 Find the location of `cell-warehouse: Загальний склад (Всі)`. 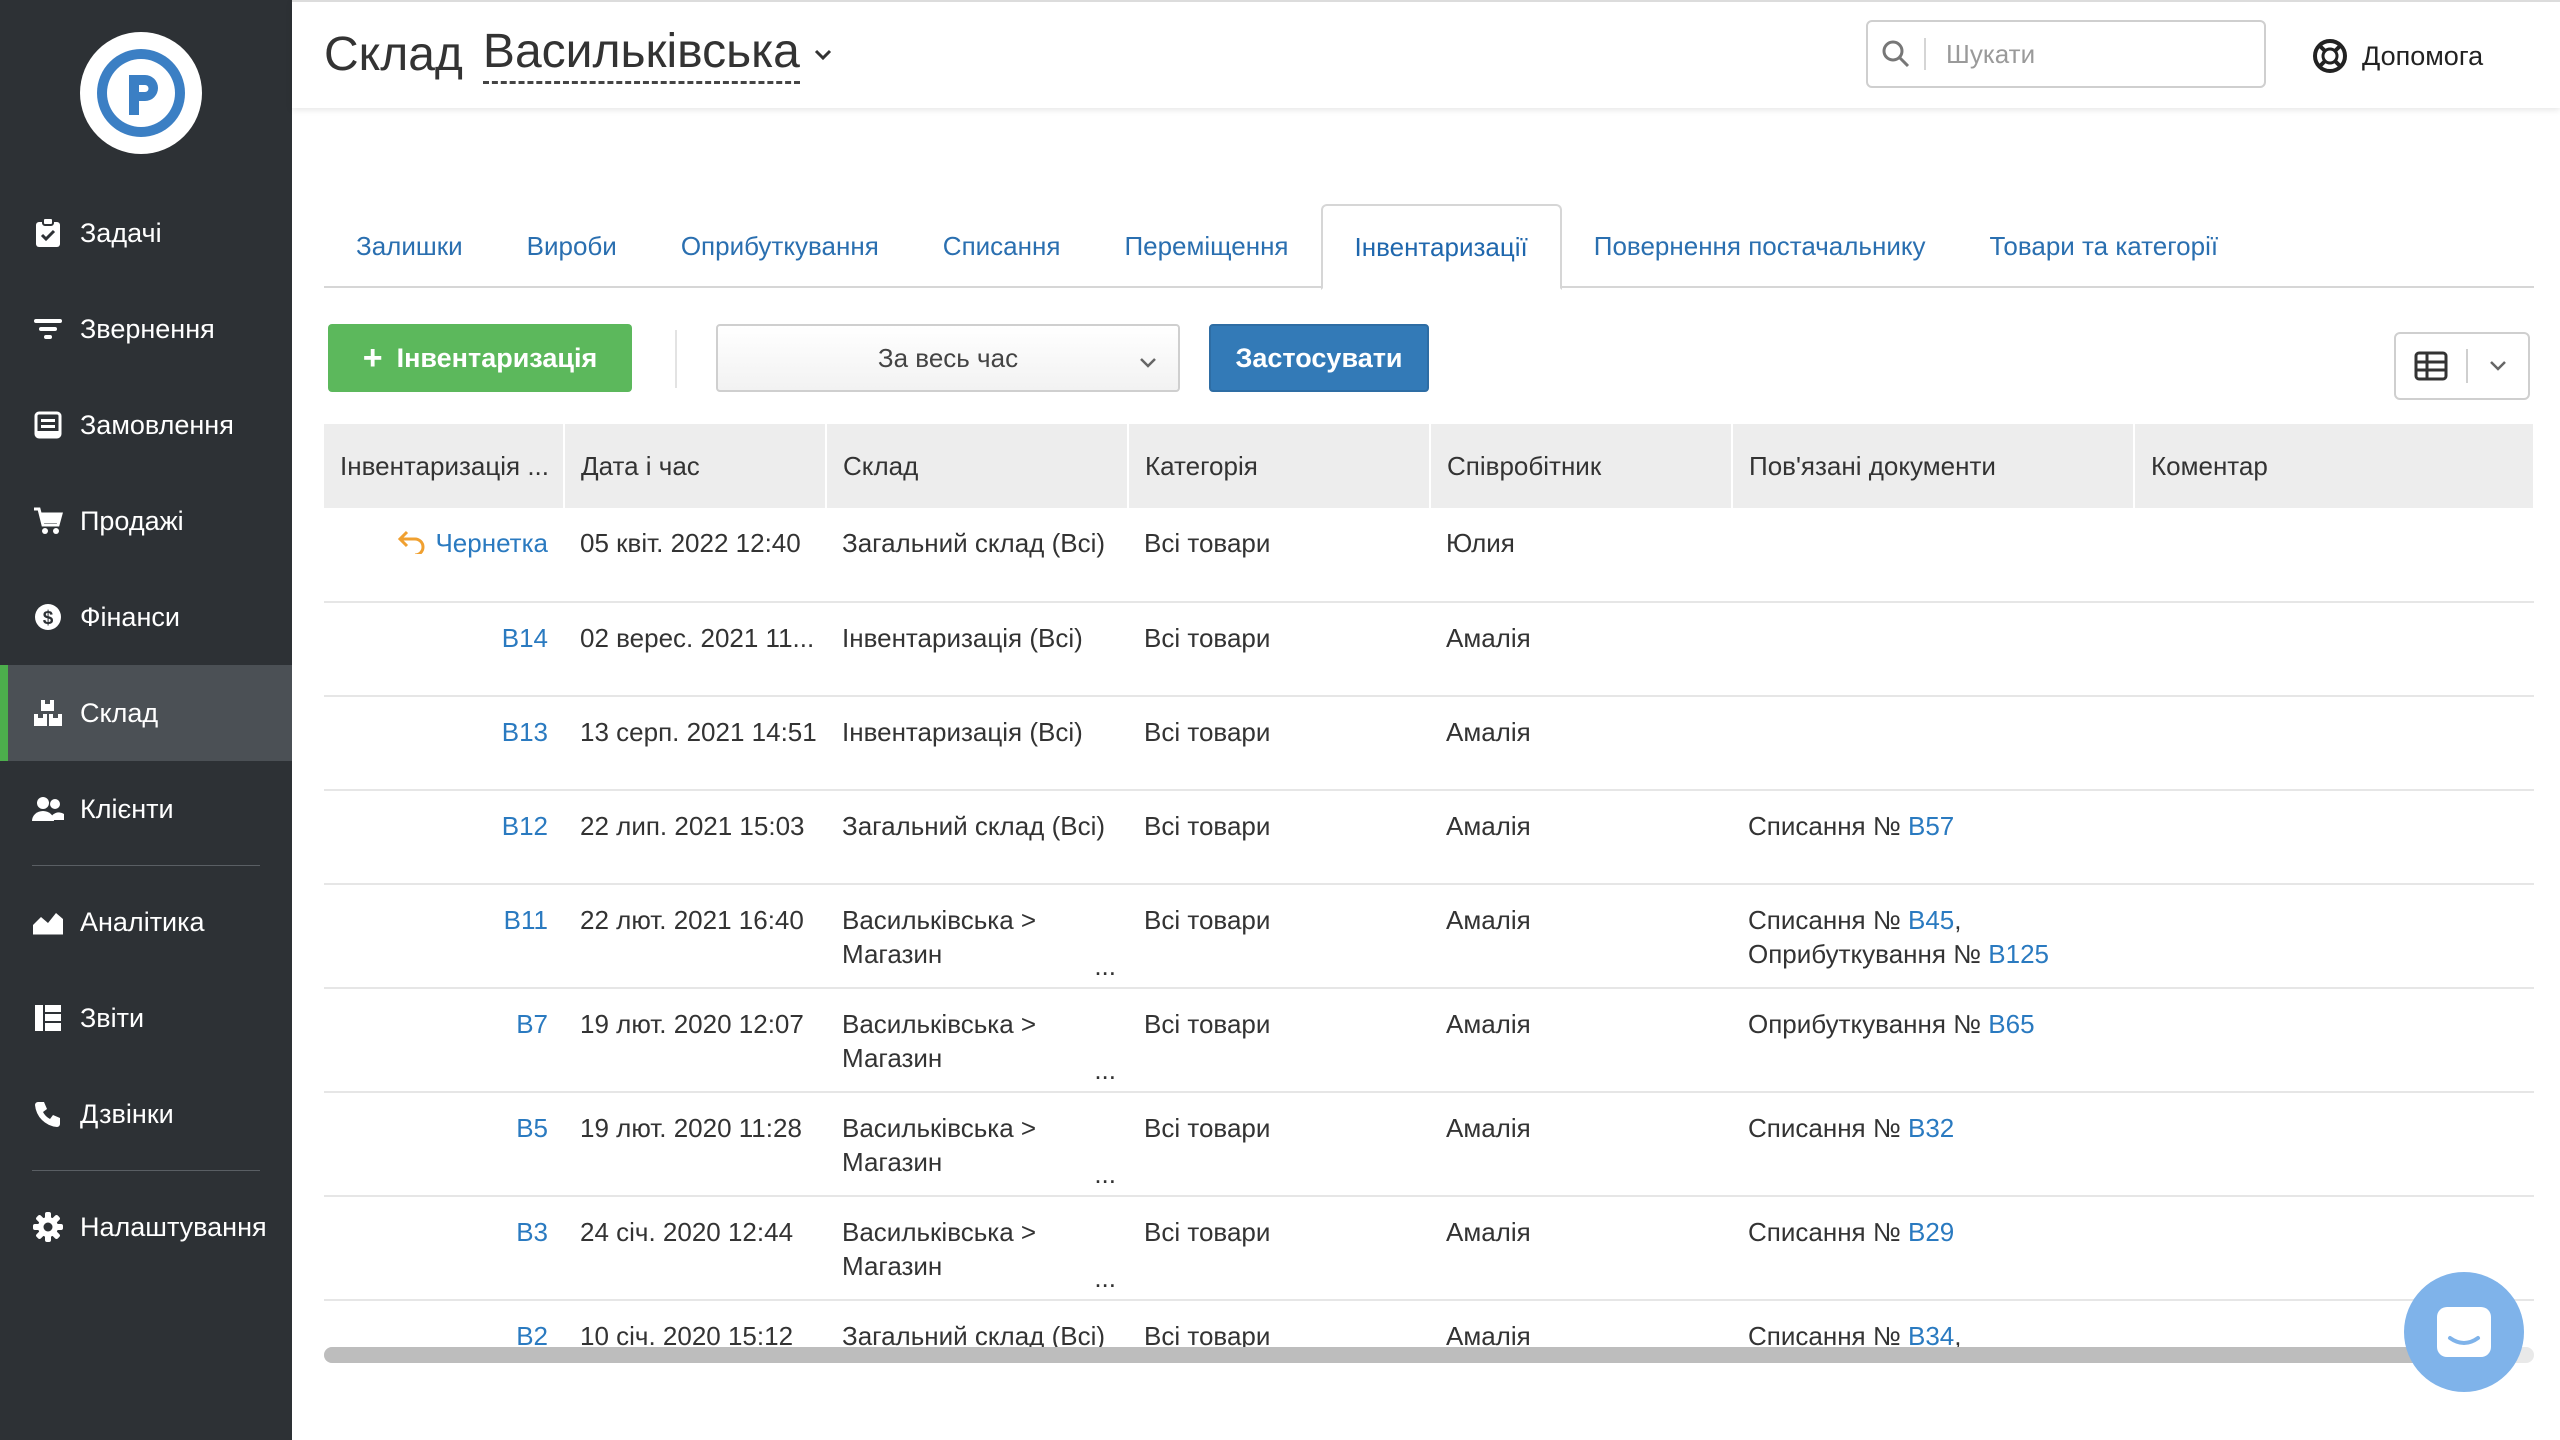

cell-warehouse: Загальний склад (Всі) is located at coordinates (977, 837).